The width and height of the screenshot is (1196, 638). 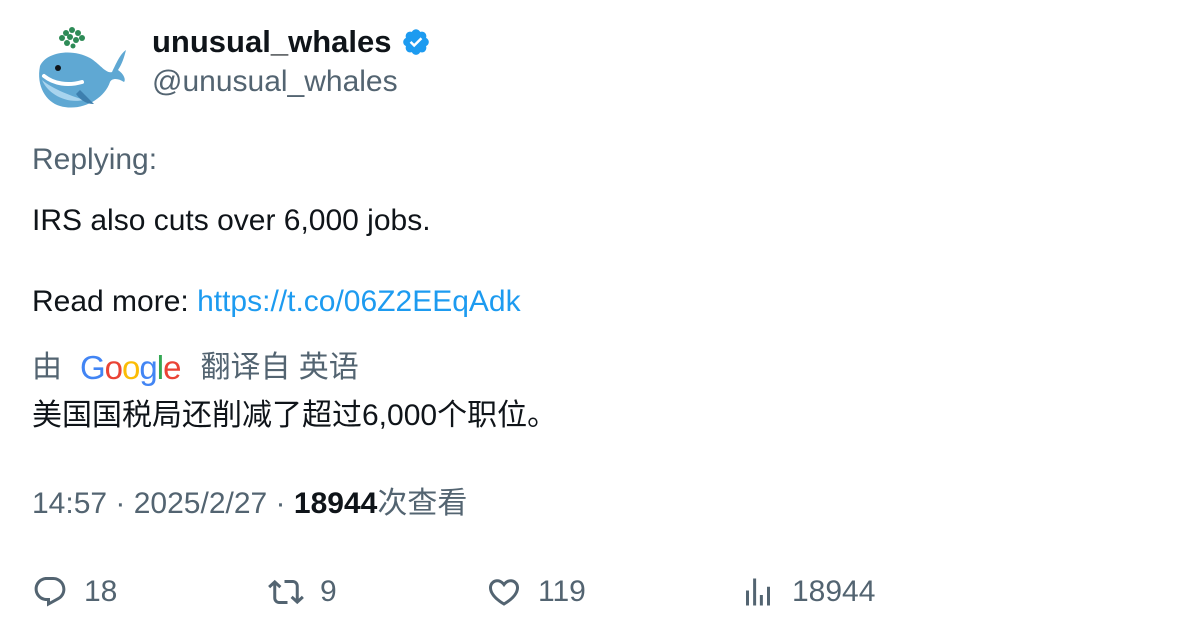 I want to click on translated-text: 美国国税局还削减了超过6,000个职位。, so click(x=295, y=415).